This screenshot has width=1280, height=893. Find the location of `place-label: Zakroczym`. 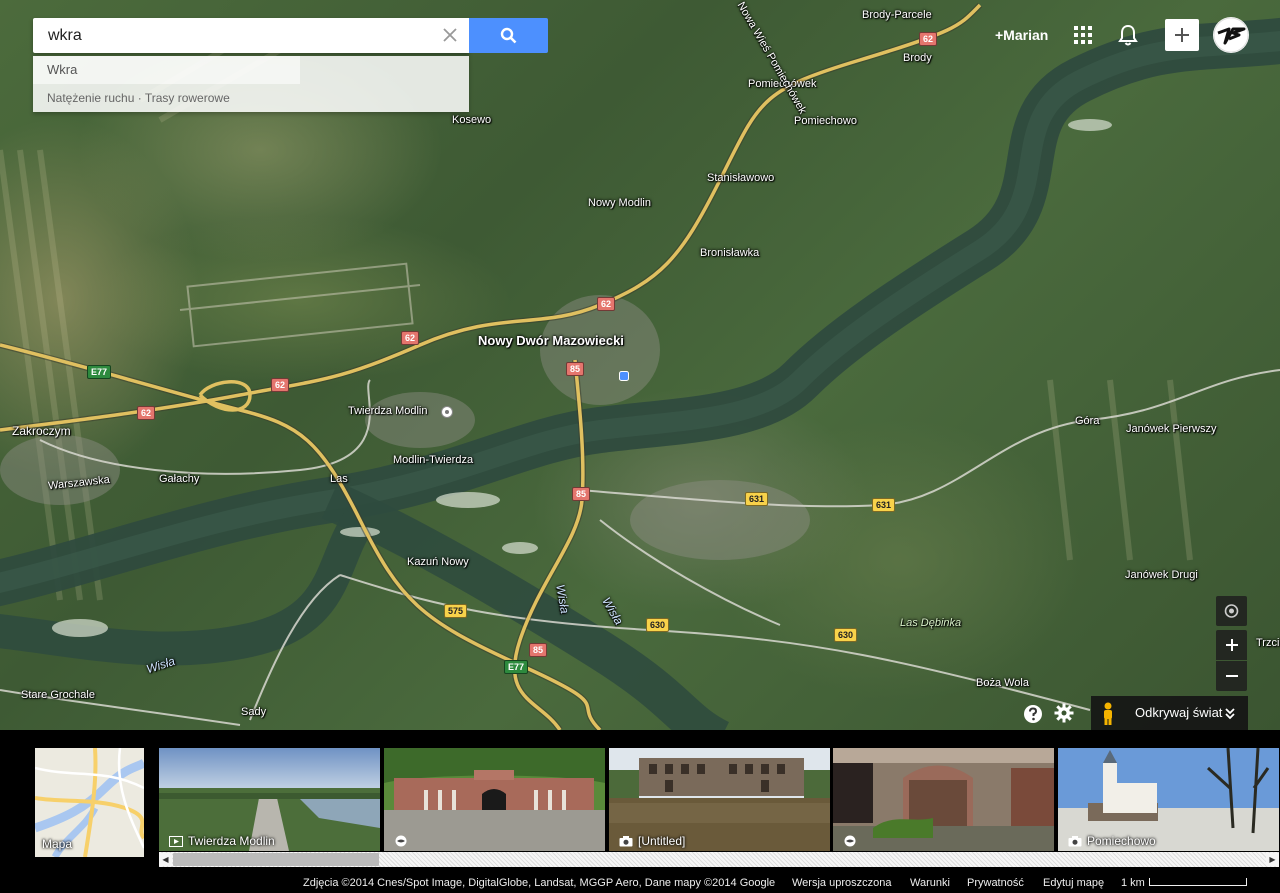

place-label: Zakroczym is located at coordinates (41, 431).